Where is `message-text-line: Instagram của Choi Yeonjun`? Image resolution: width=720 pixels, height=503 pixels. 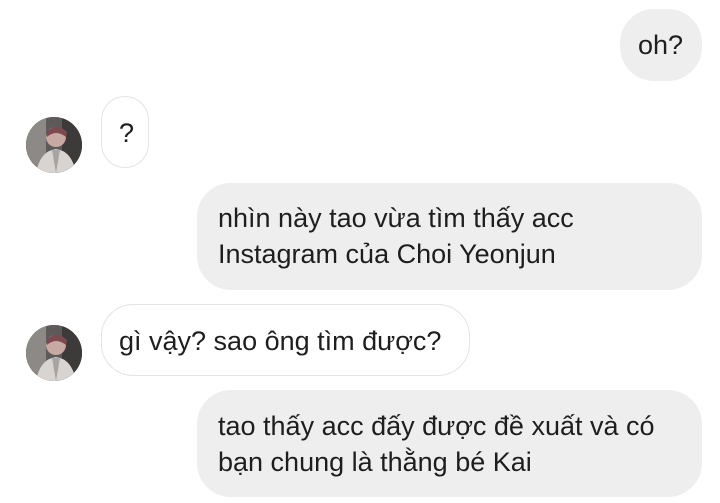 message-text-line: Instagram của Choi Yeonjun is located at coordinates (387, 254).